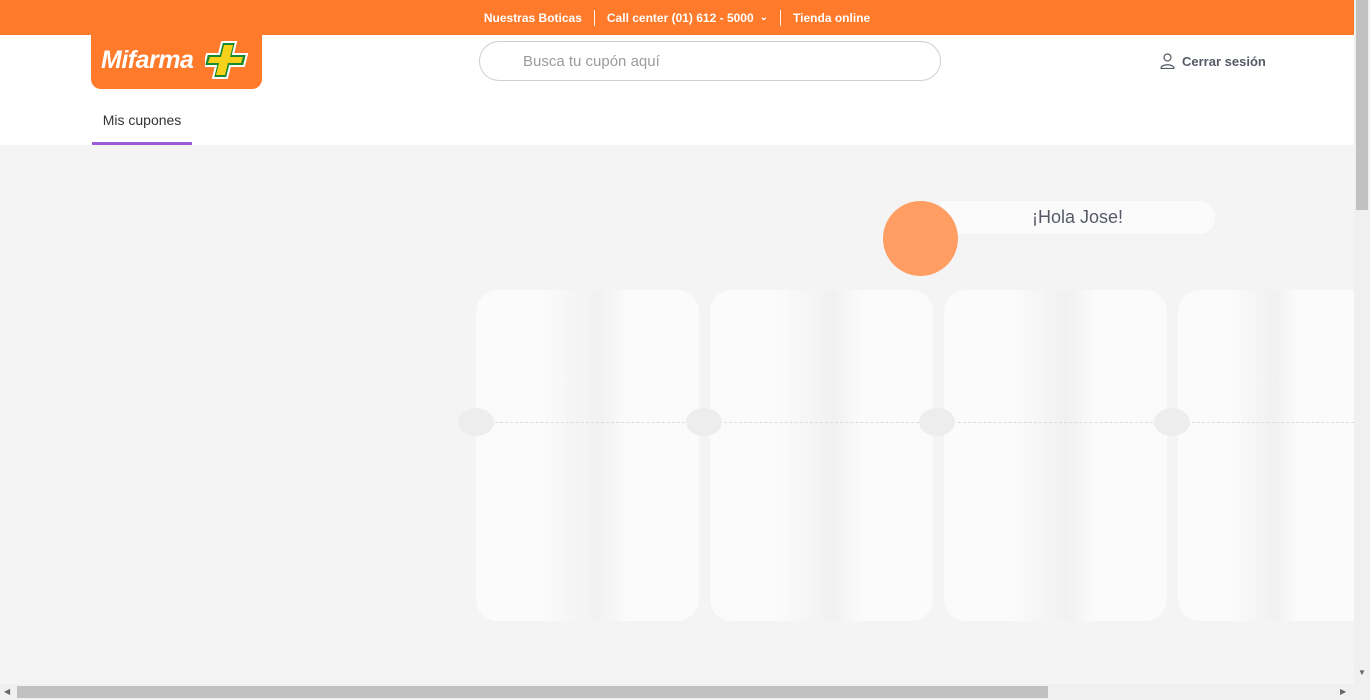  Describe the element at coordinates (680, 17) in the screenshot. I see `callcenter-label: Call center (01) 612 - 5000` at that location.